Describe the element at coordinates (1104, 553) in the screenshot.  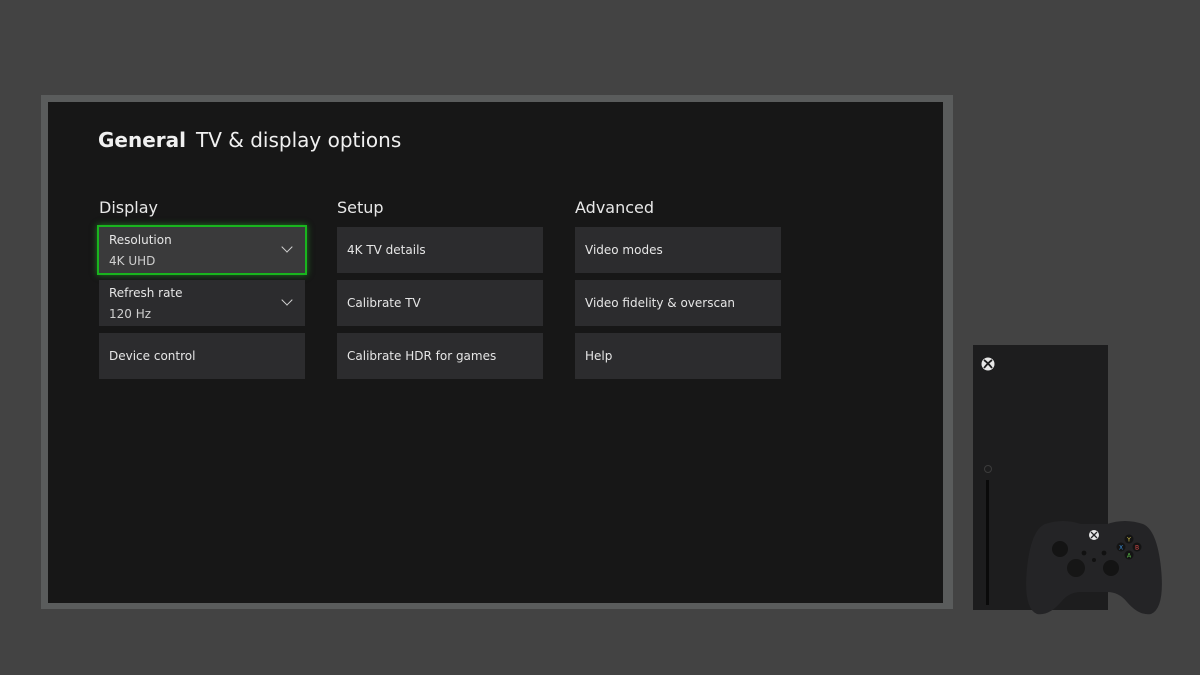
I see `menu-button` at that location.